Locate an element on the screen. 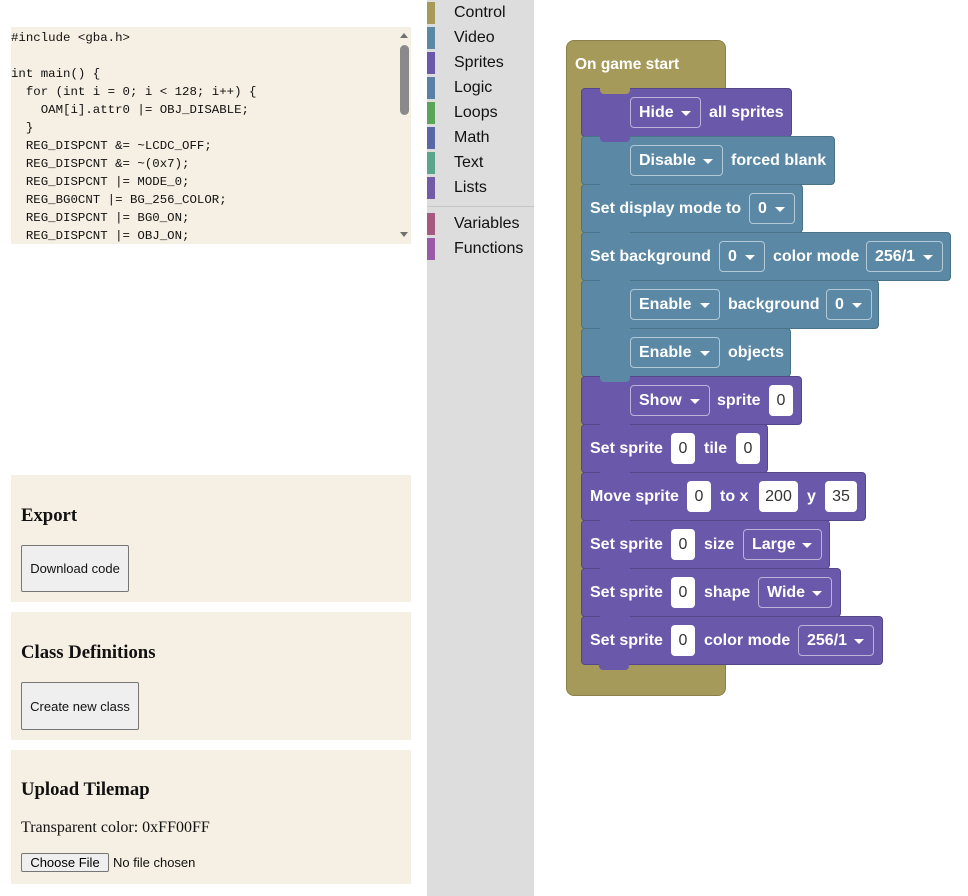 The width and height of the screenshot is (968, 896). show-sprite-block: Show sprite 0 is located at coordinates (691, 400).